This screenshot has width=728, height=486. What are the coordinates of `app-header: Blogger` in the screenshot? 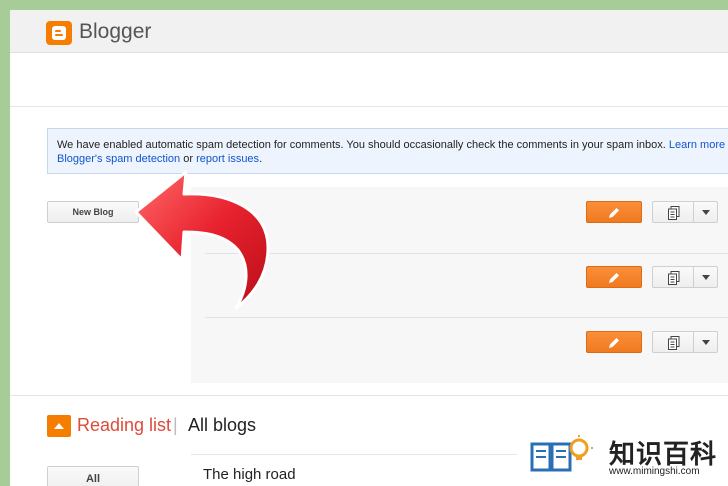 It's located at (369, 31).